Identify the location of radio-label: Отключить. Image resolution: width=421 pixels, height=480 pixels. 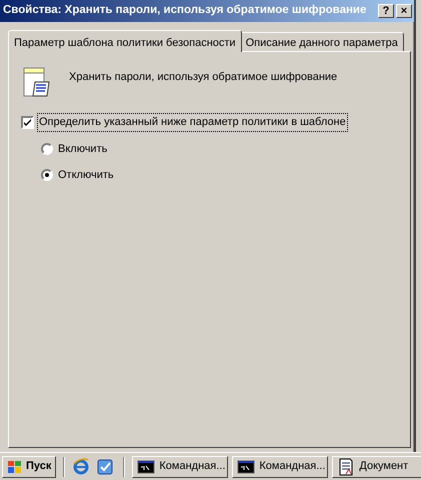
(86, 175).